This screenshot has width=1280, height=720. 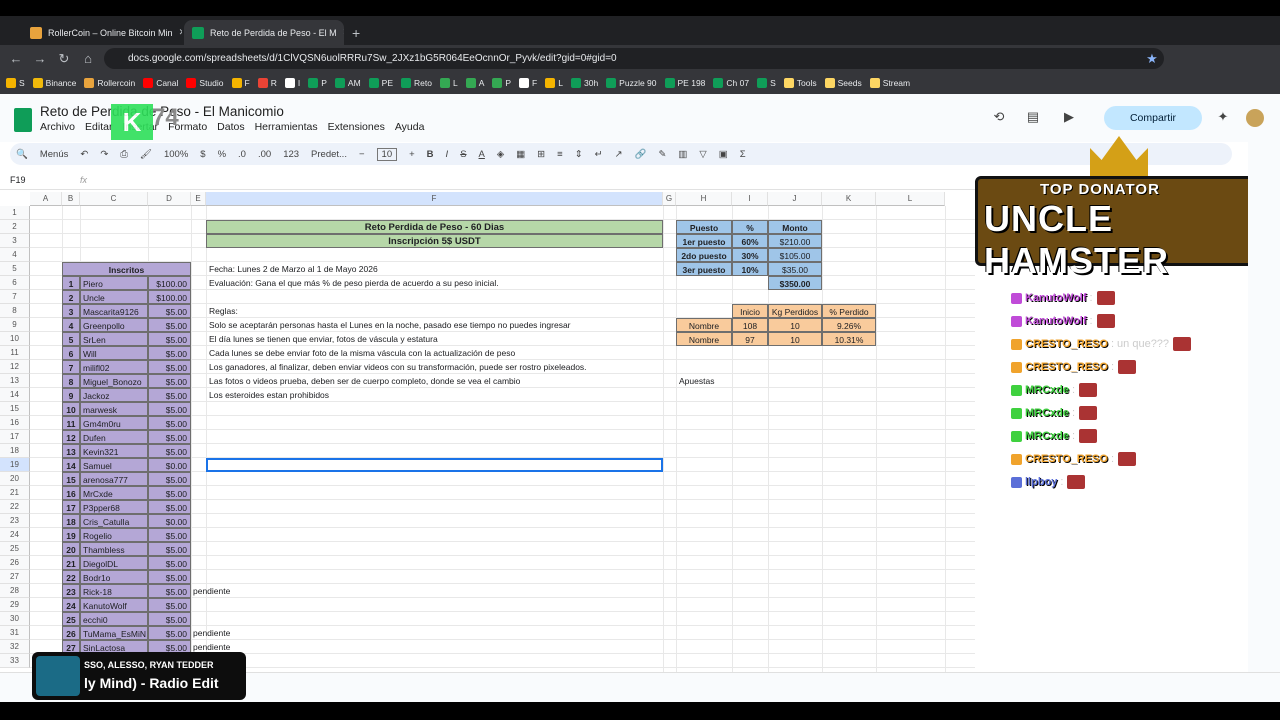 What do you see at coordinates (800, 83) in the screenshot?
I see `bookmark-item: Tools` at bounding box center [800, 83].